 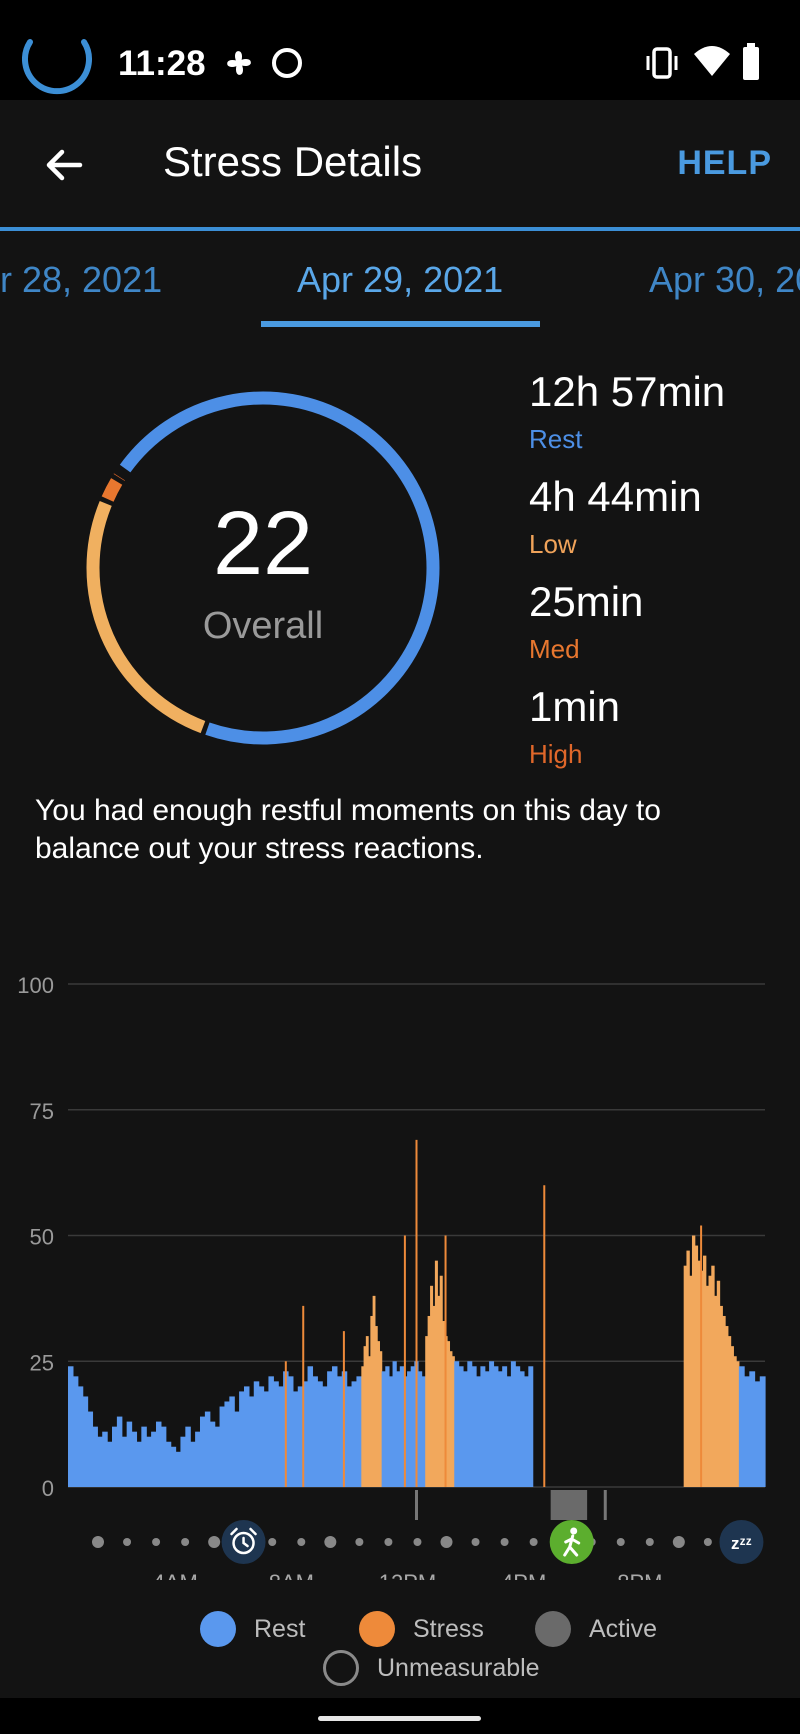 What do you see at coordinates (162, 63) in the screenshot?
I see `status-time: 11:28` at bounding box center [162, 63].